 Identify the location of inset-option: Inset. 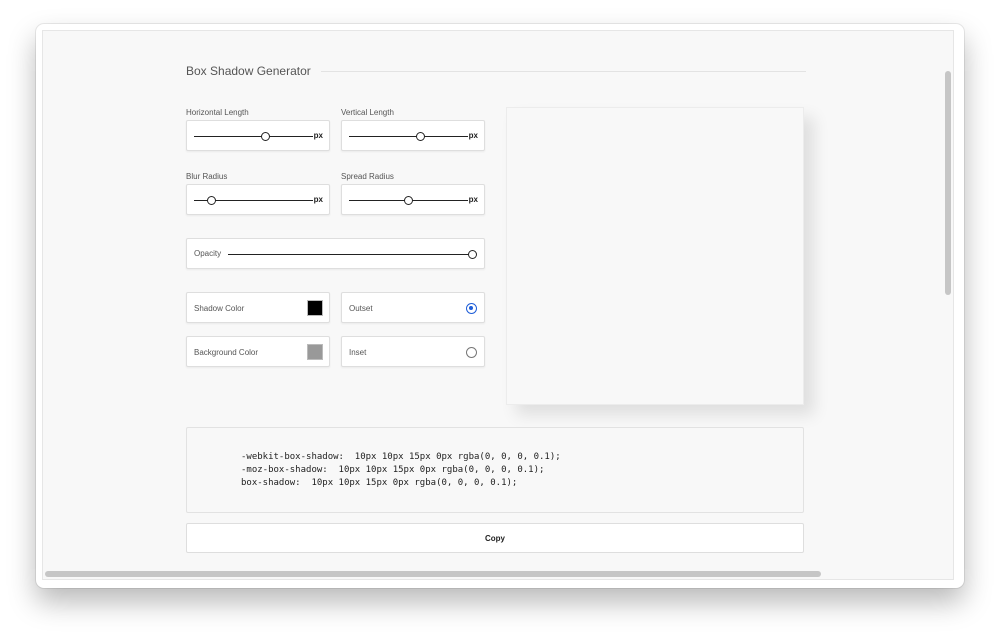
(413, 351).